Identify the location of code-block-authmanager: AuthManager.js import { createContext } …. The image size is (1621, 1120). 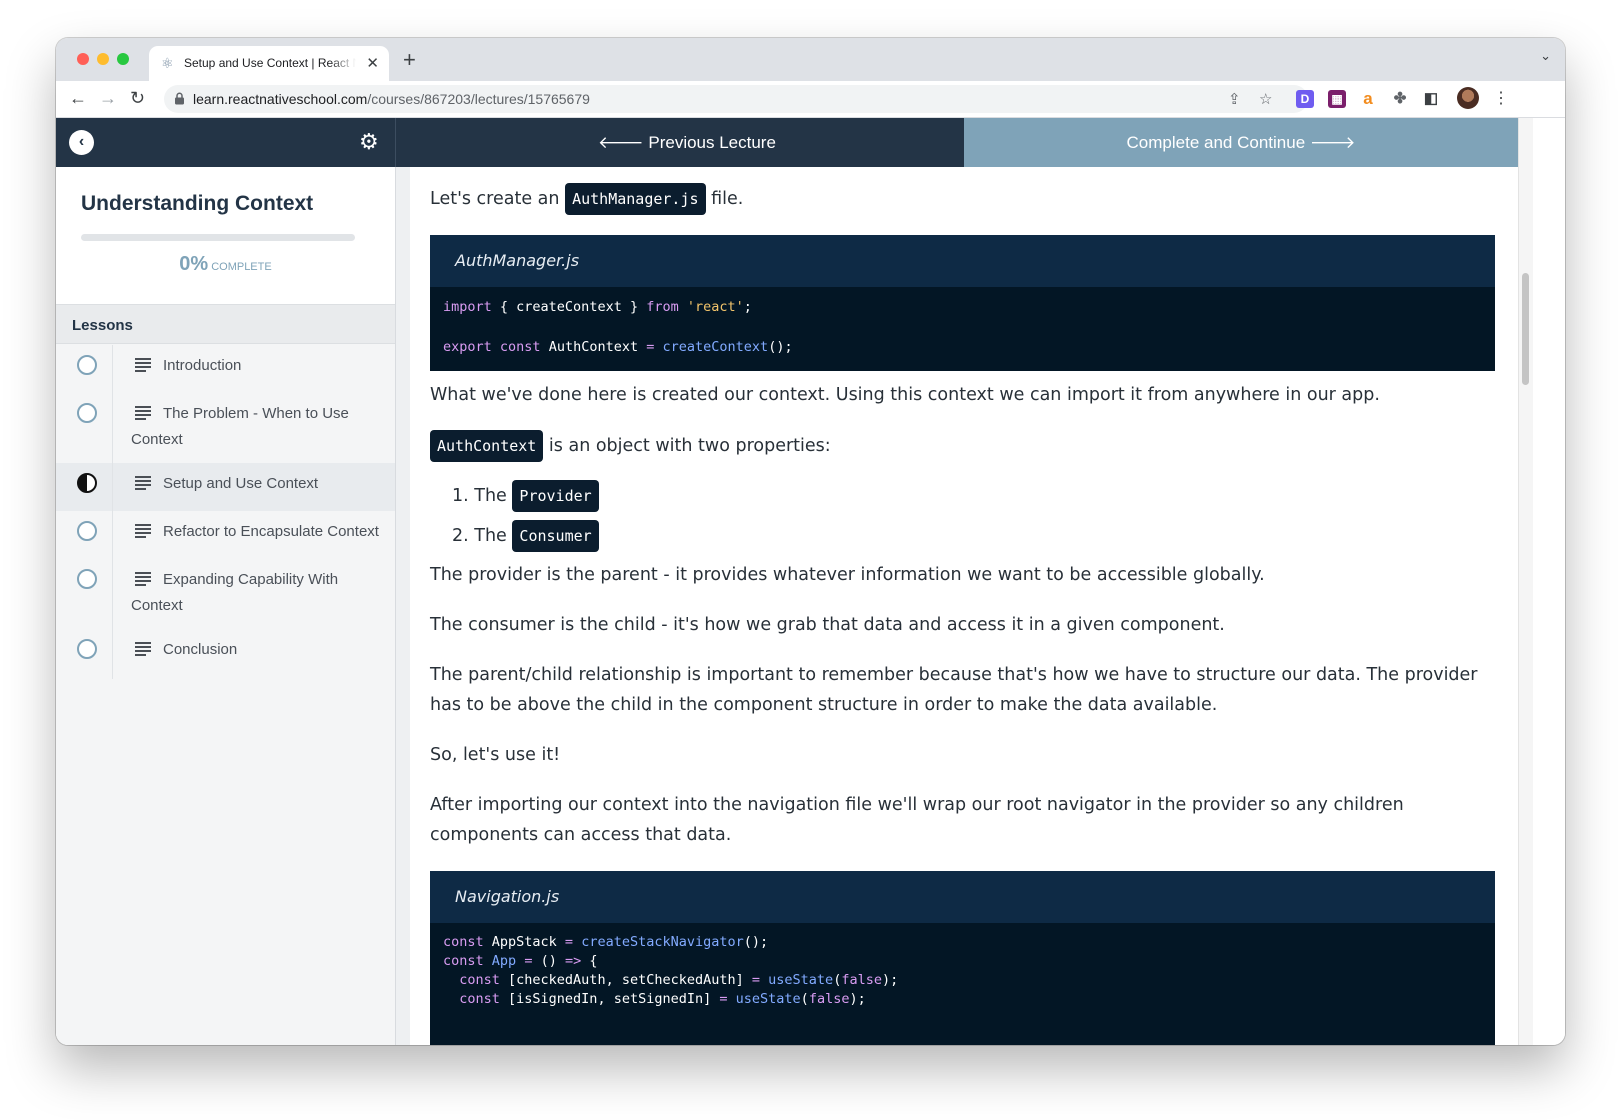
(962, 303).